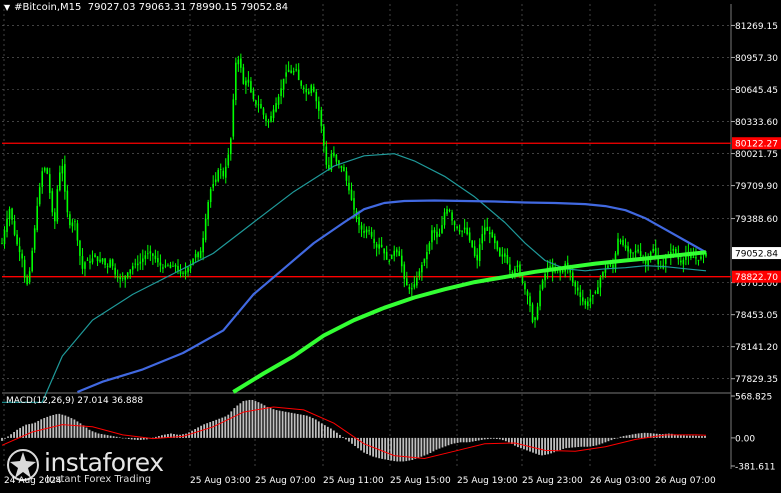  Describe the element at coordinates (756, 91) in the screenshot. I see `price-tick-label: 80645.45` at that location.